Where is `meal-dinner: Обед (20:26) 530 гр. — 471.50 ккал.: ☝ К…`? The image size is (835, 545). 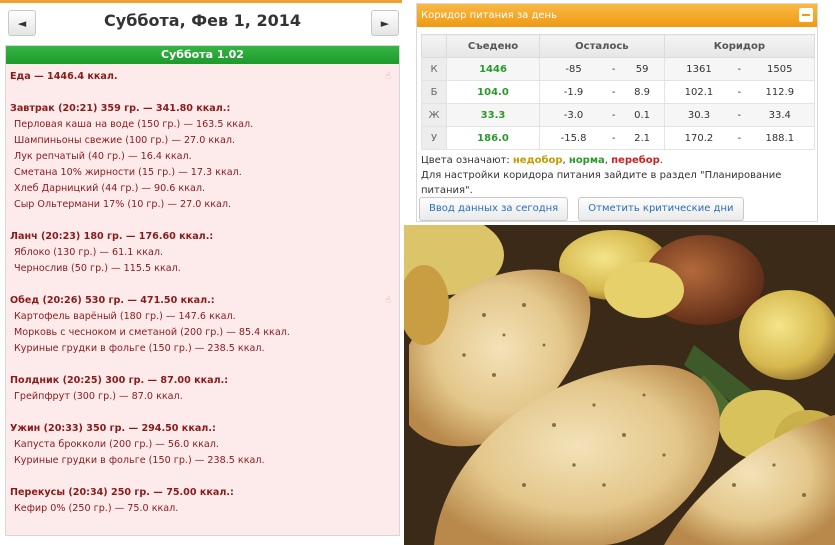 meal-dinner: Обед (20:26) 530 гр. — 471.50 ккал.: ☝ К… is located at coordinates (202, 325).